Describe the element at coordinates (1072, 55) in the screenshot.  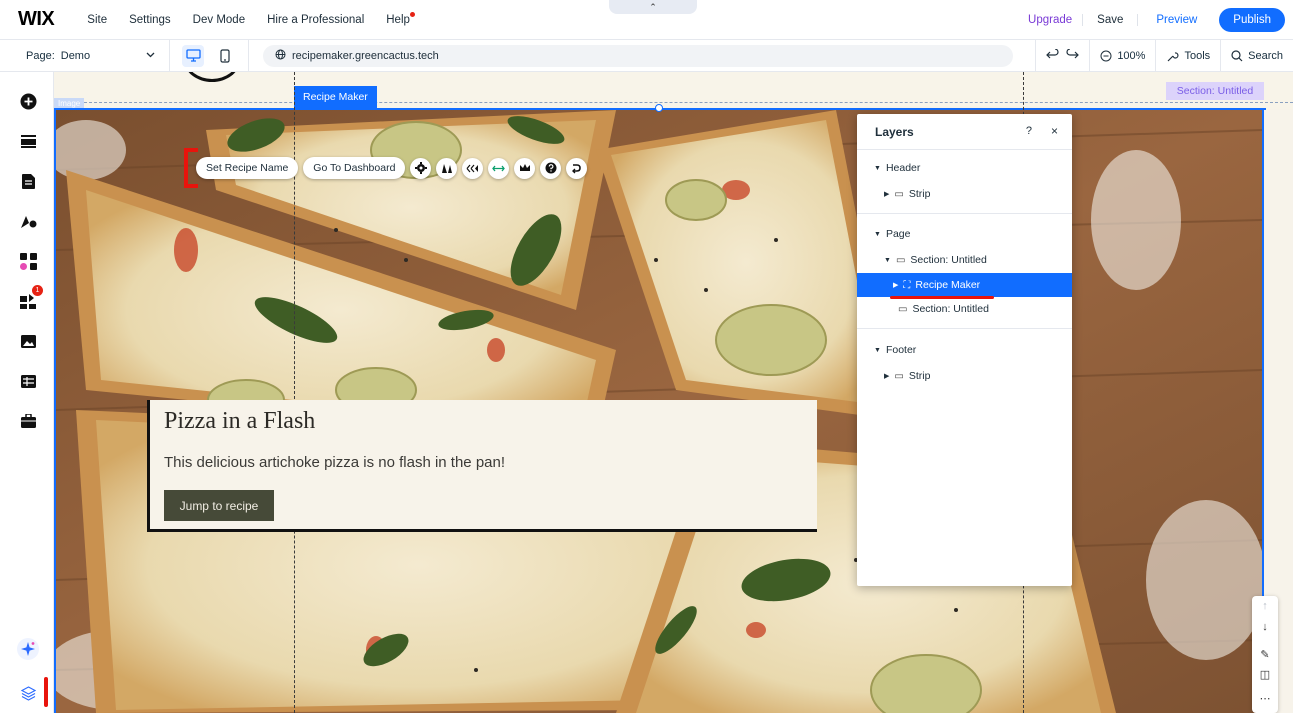
I see `redo-icon` at that location.